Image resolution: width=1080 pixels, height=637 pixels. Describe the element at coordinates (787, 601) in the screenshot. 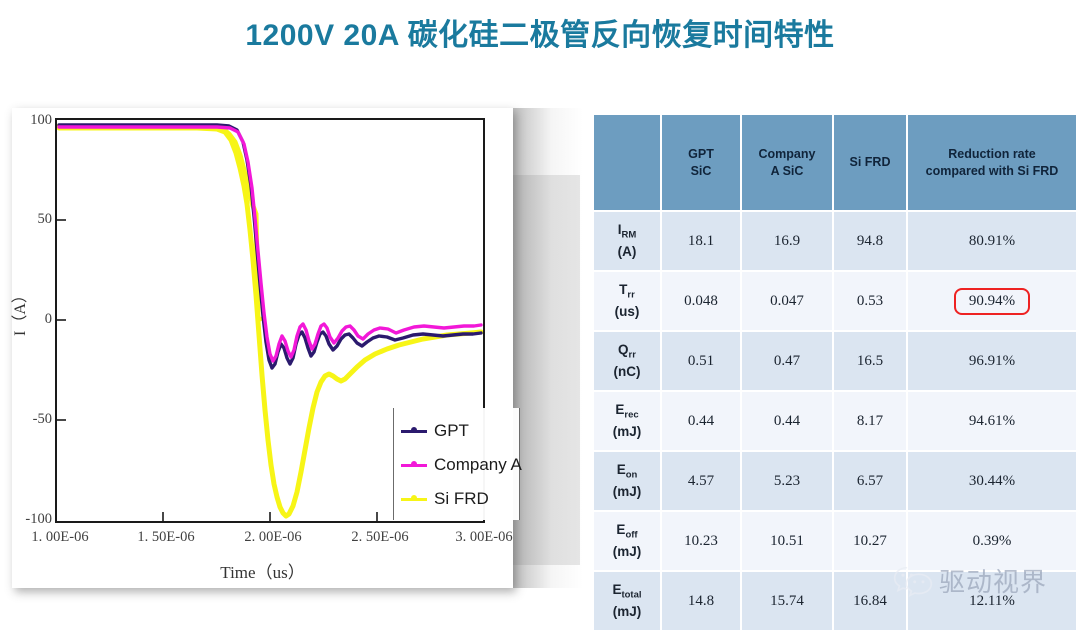

I see `cell-company-a: 15.74` at that location.